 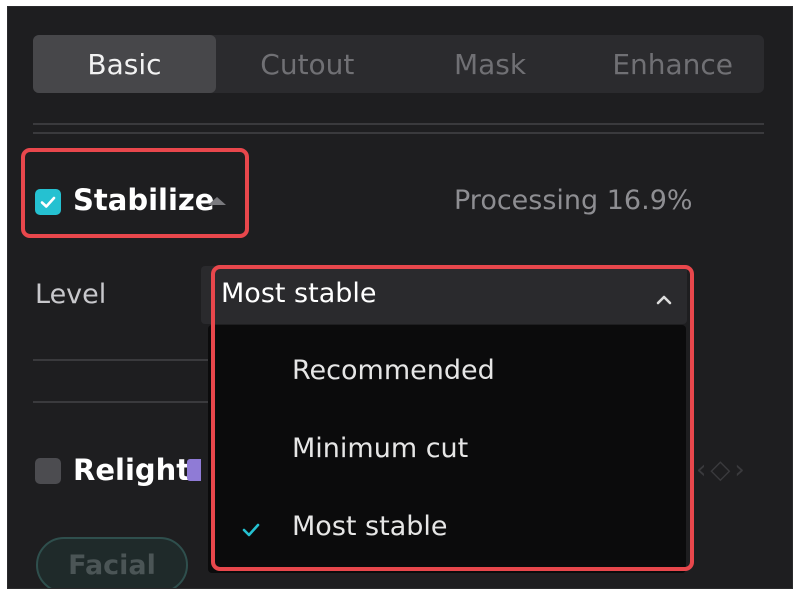 I want to click on stabilize-label: Stabilize, so click(x=144, y=200).